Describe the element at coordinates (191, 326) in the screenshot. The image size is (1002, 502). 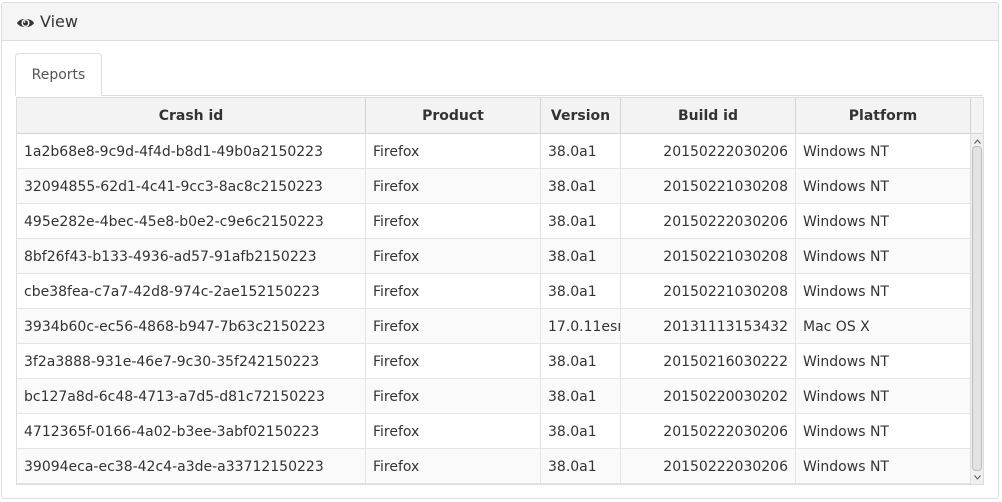
I see `crash-id-cell: 3934b60c-ec56-4868-b947-7b63c2150223` at that location.